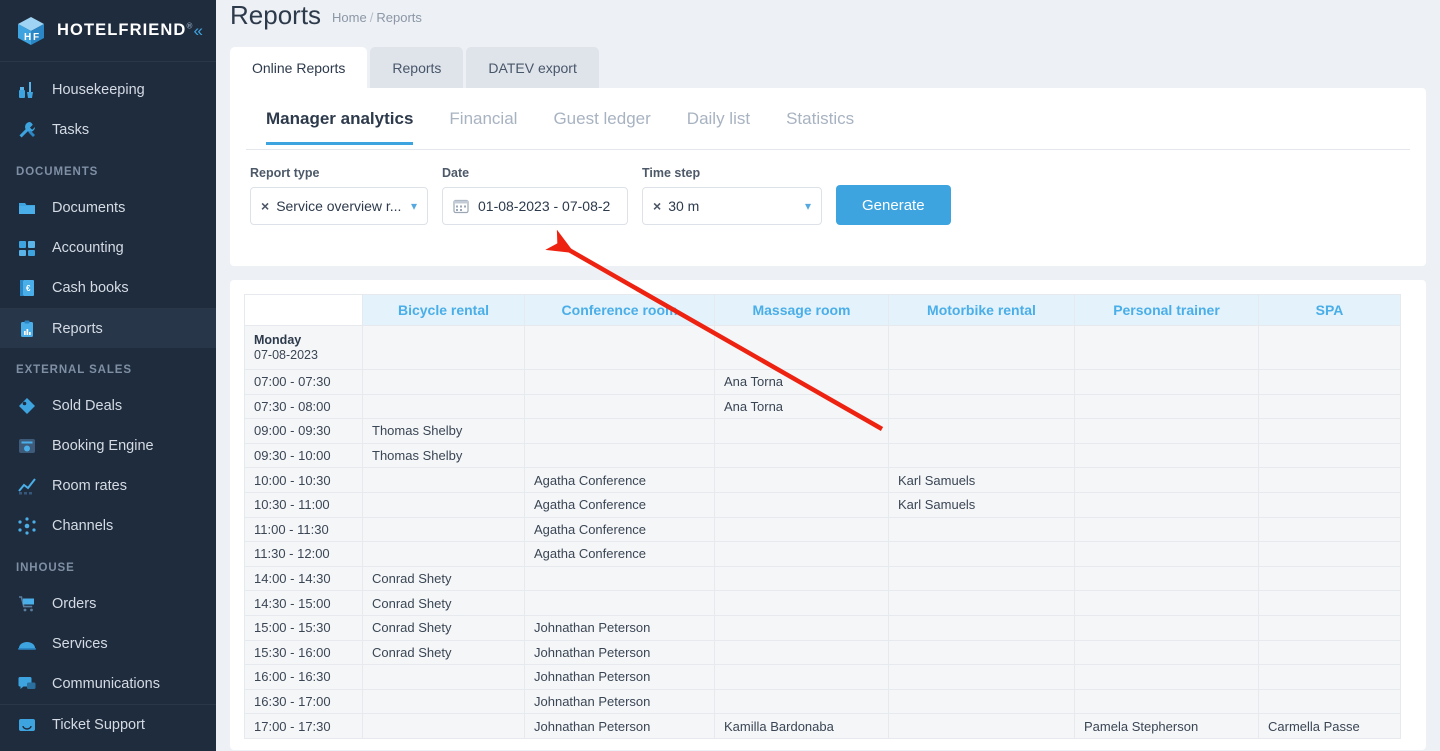 The image size is (1440, 751). What do you see at coordinates (732, 206) in the screenshot?
I see `time-step-select: × 30 m ▾` at bounding box center [732, 206].